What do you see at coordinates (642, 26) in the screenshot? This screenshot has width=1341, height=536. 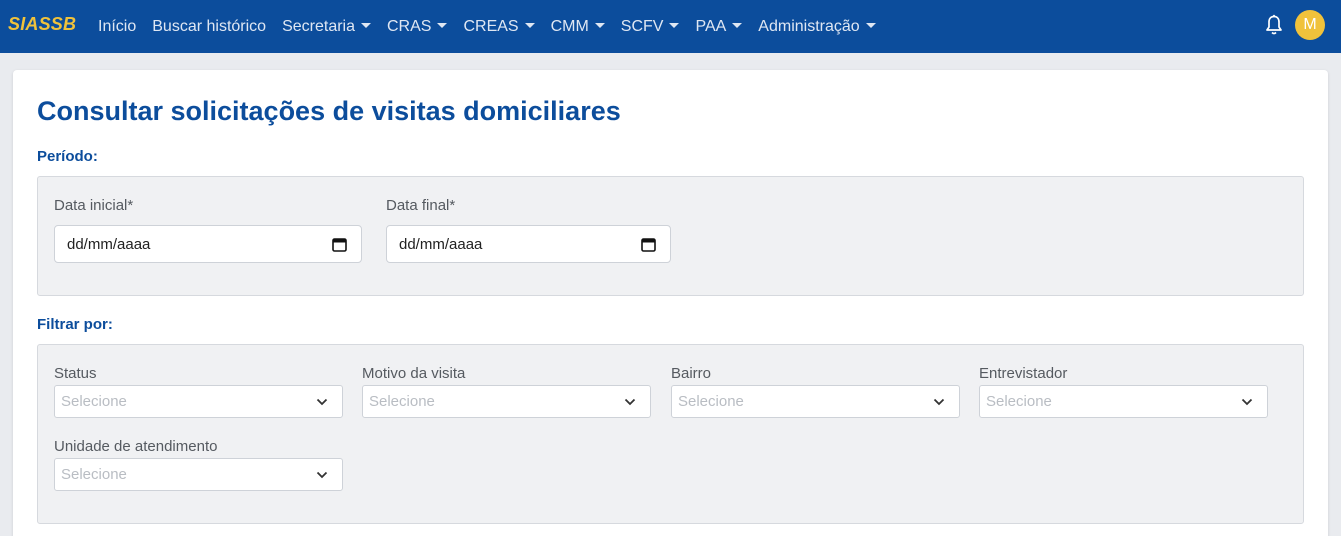 I see `nav-item-label: SCFV` at bounding box center [642, 26].